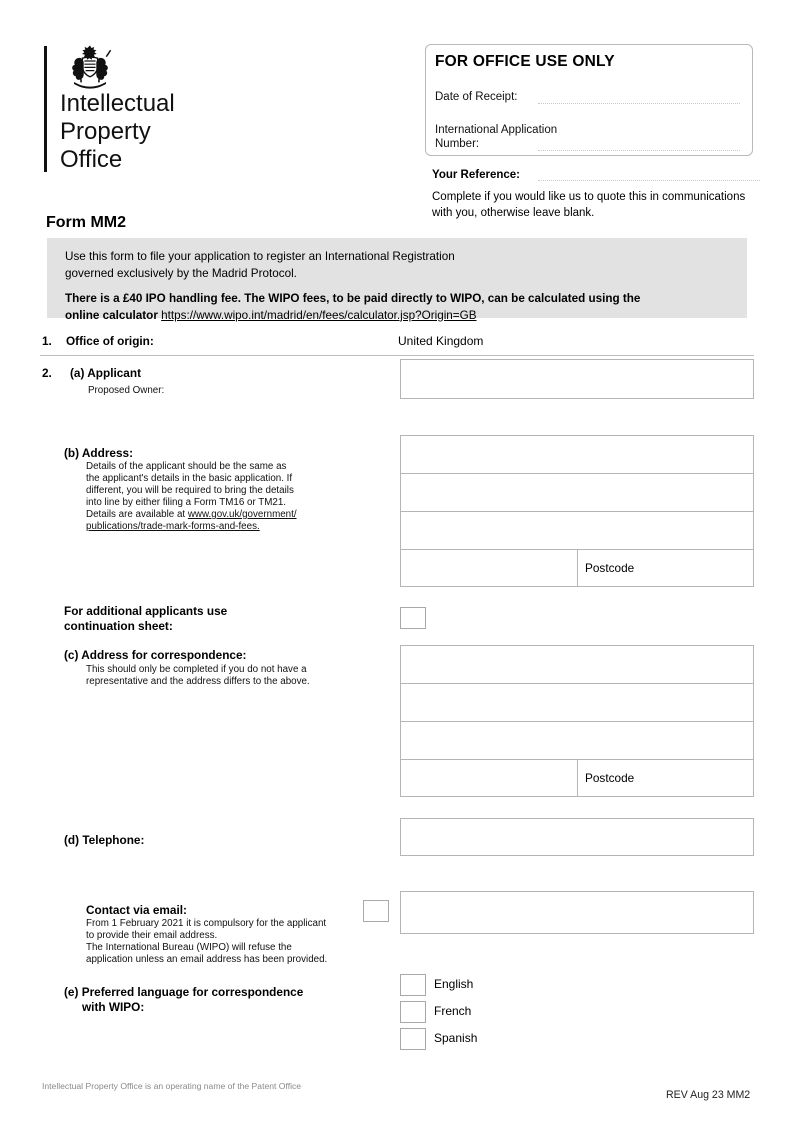 This screenshot has height=1130, width=800. Describe the element at coordinates (639, 103) in the screenshot. I see `date-of-receipt-line` at that location.